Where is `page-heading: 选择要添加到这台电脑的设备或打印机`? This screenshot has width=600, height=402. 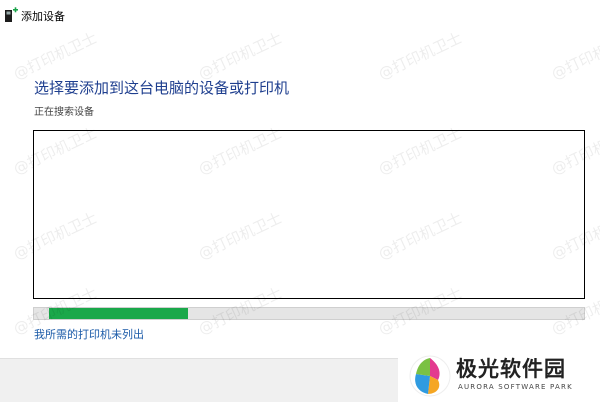
page-heading: 选择要添加到这台电脑的设备或打印机 is located at coordinates (162, 88).